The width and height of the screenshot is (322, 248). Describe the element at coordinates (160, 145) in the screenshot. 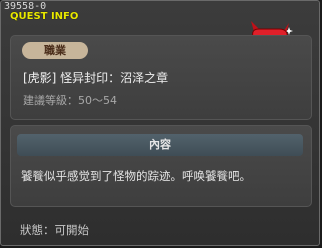

I see `content-header: 內容` at that location.